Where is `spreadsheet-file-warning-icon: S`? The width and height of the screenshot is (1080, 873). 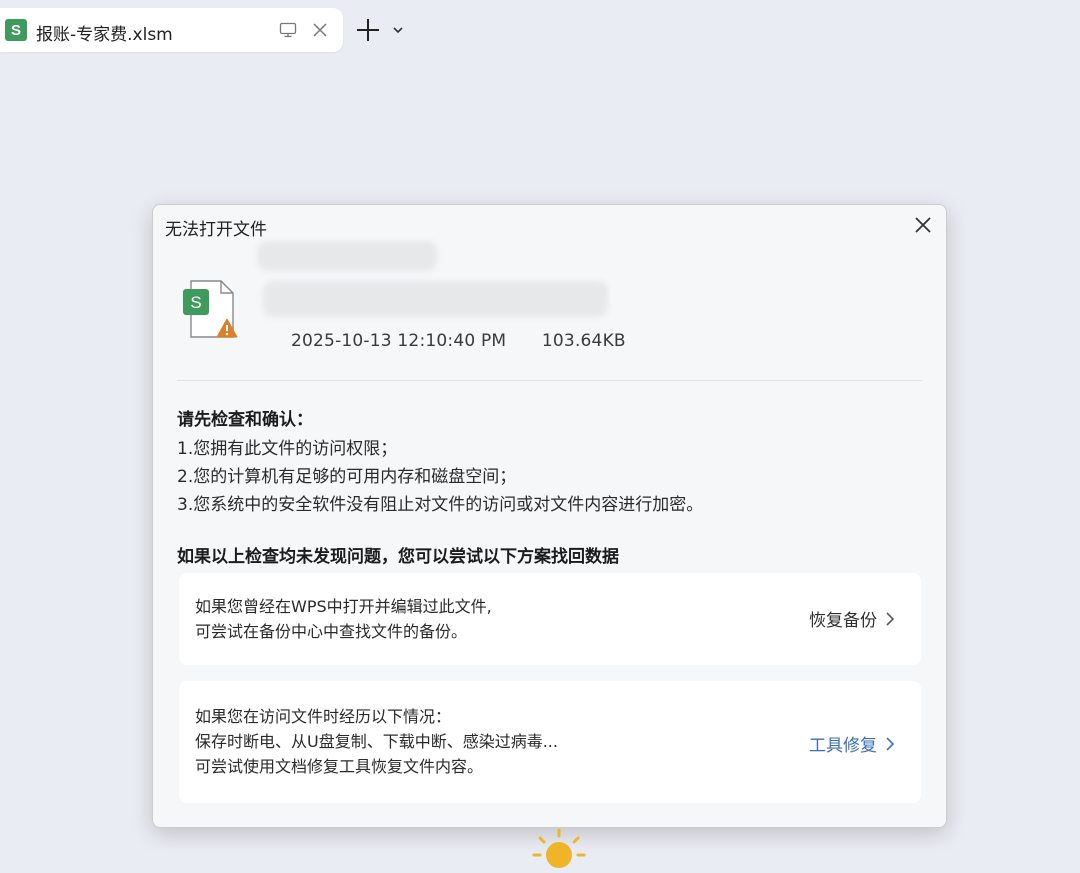
spreadsheet-file-warning-icon: S is located at coordinates (210, 309).